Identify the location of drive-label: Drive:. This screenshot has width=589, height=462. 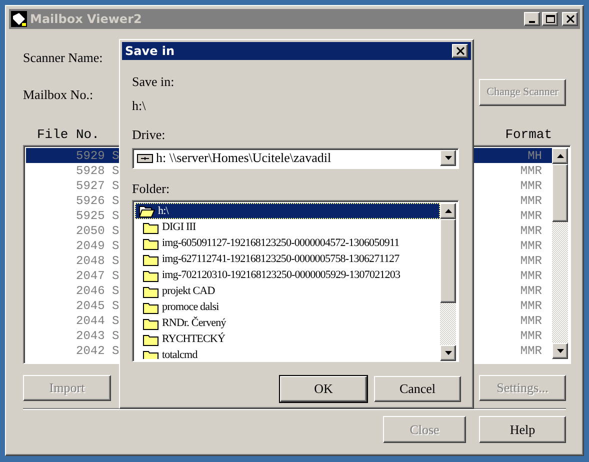
(149, 135).